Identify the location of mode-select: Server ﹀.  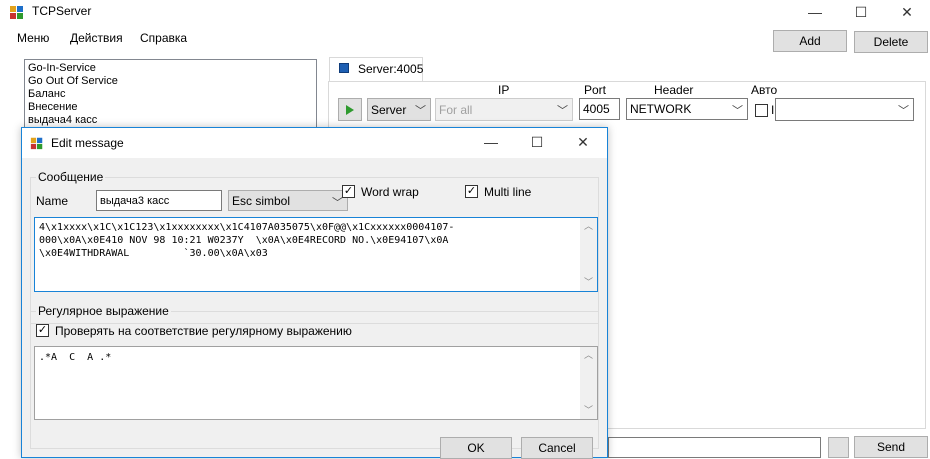
(399, 109).